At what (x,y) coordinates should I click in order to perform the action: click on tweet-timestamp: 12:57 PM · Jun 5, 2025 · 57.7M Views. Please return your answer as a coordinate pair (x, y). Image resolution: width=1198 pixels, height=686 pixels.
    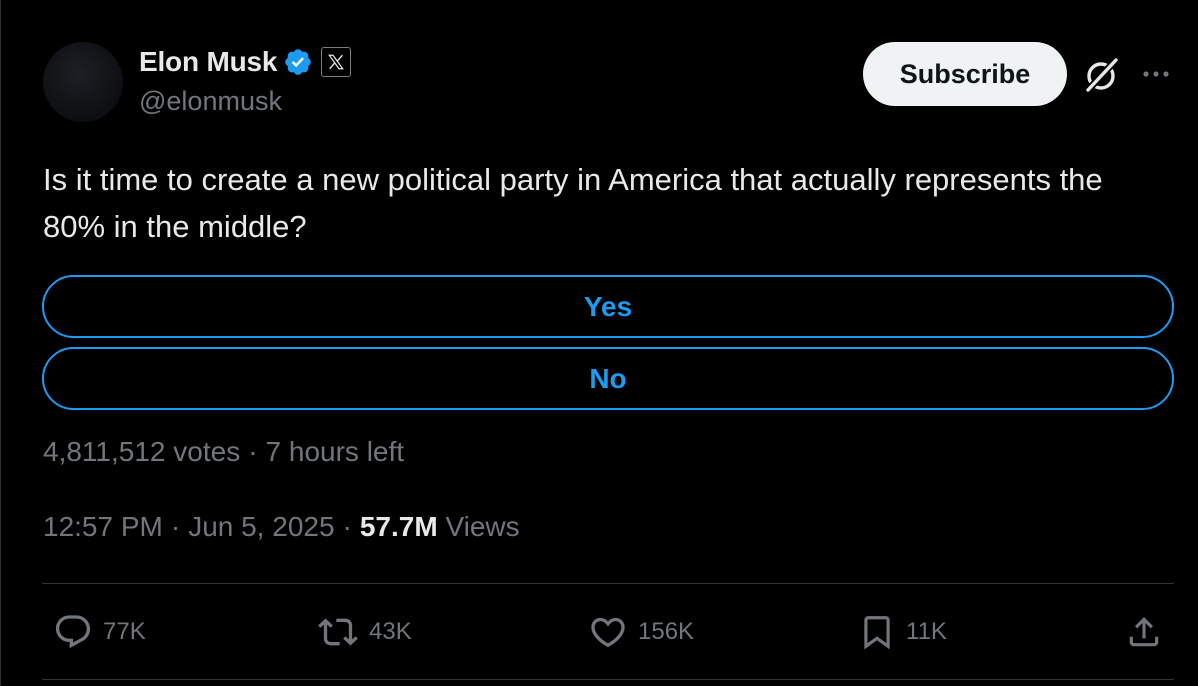
    Looking at the image, I should click on (281, 527).